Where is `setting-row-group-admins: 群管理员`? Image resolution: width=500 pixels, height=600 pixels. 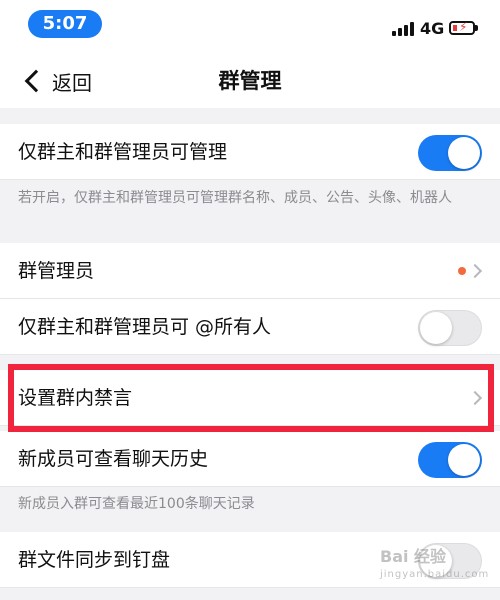
setting-row-group-admins: 群管理员 is located at coordinates (250, 271).